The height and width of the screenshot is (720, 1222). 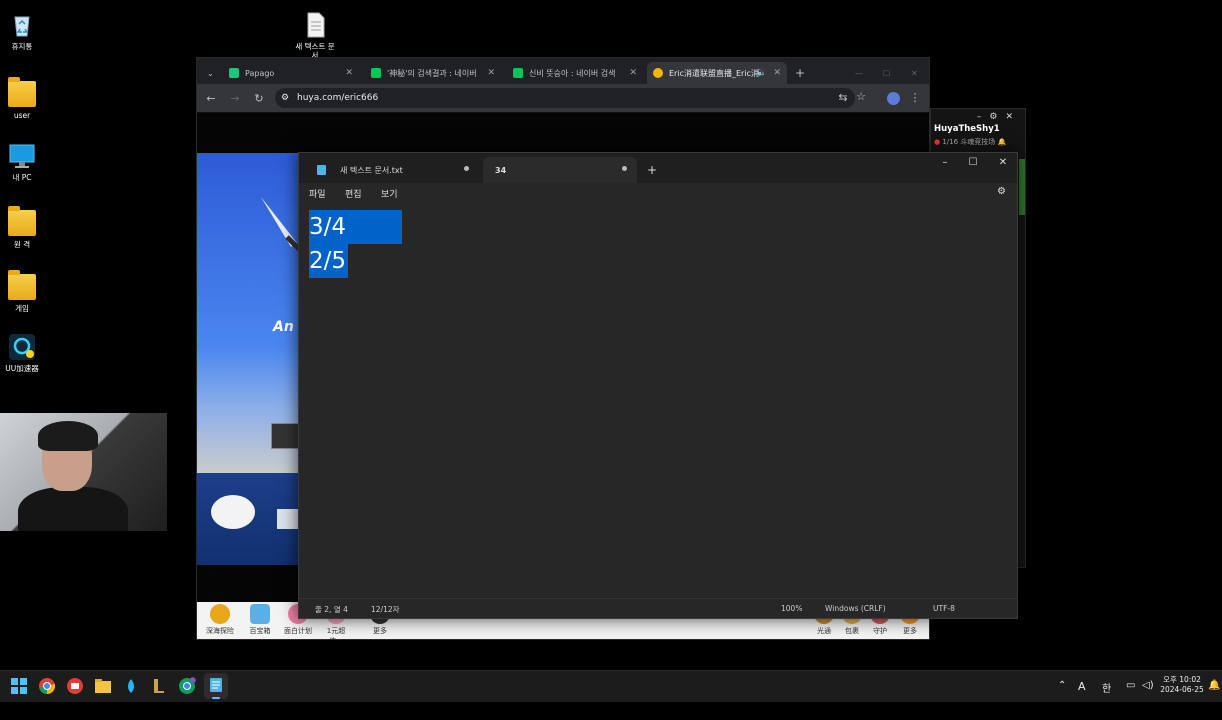 What do you see at coordinates (717, 73) in the screenshot?
I see `browser-tab-huya: Eric消遣联盟直播_Eric消 🔈 ✕` at bounding box center [717, 73].